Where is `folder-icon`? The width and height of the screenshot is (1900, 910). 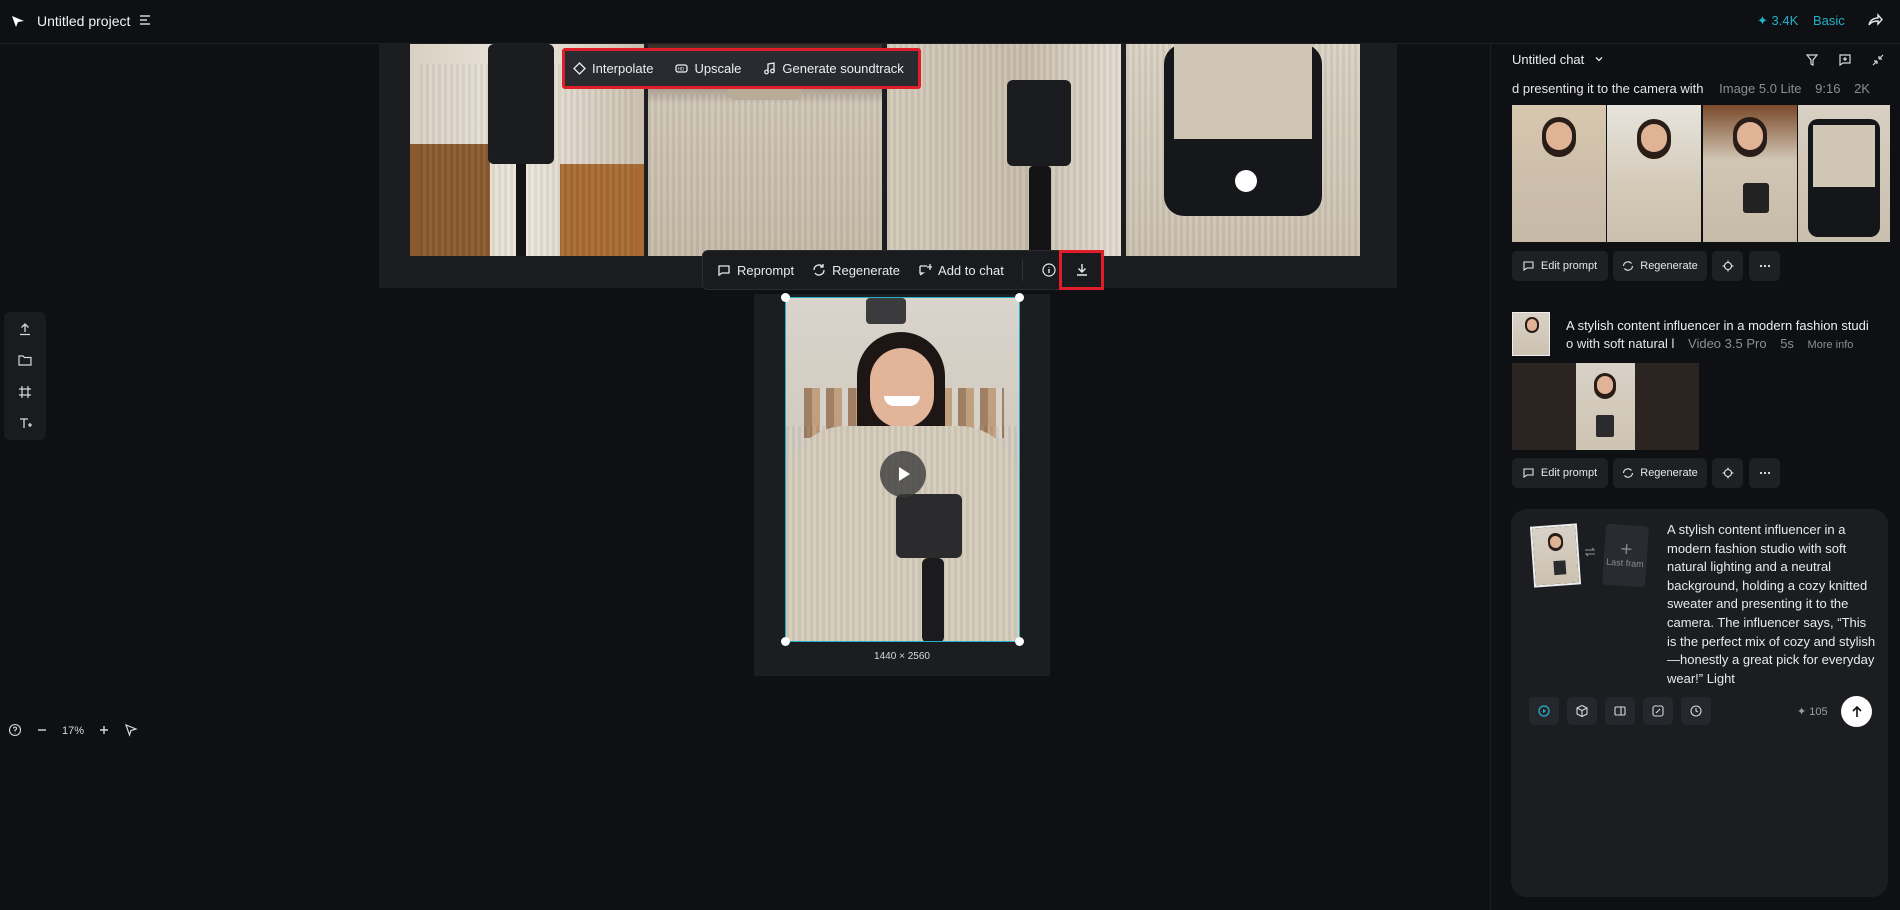
folder-icon is located at coordinates (25, 360).